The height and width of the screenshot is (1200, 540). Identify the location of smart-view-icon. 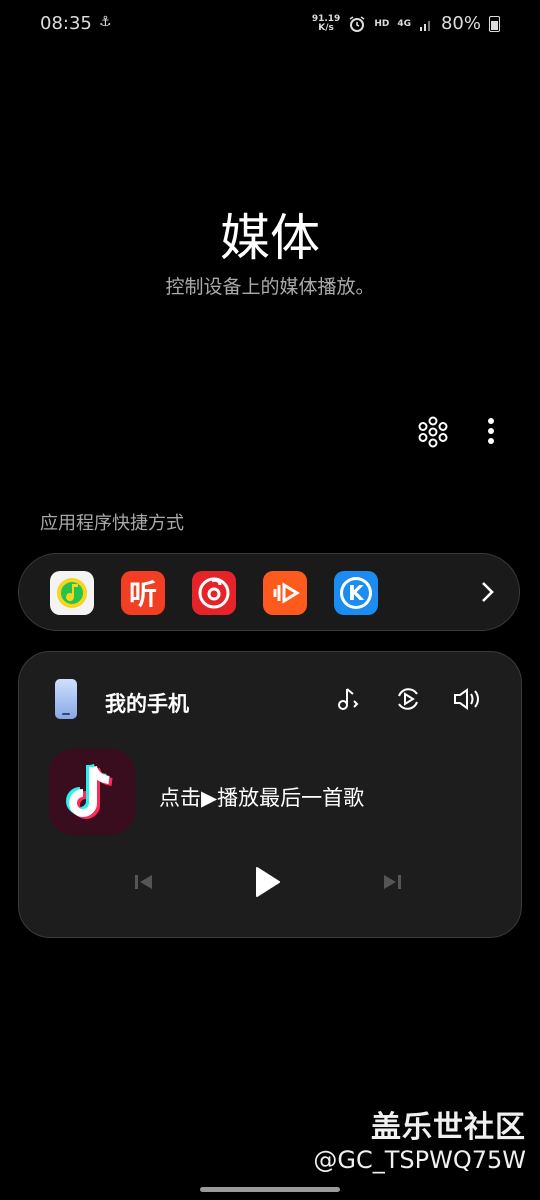
(408, 699).